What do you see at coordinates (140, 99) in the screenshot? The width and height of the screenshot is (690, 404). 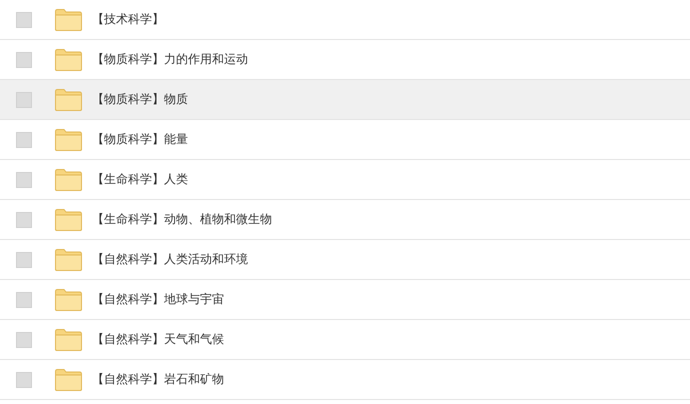 I see `folder-name: 【物质科学】物质` at bounding box center [140, 99].